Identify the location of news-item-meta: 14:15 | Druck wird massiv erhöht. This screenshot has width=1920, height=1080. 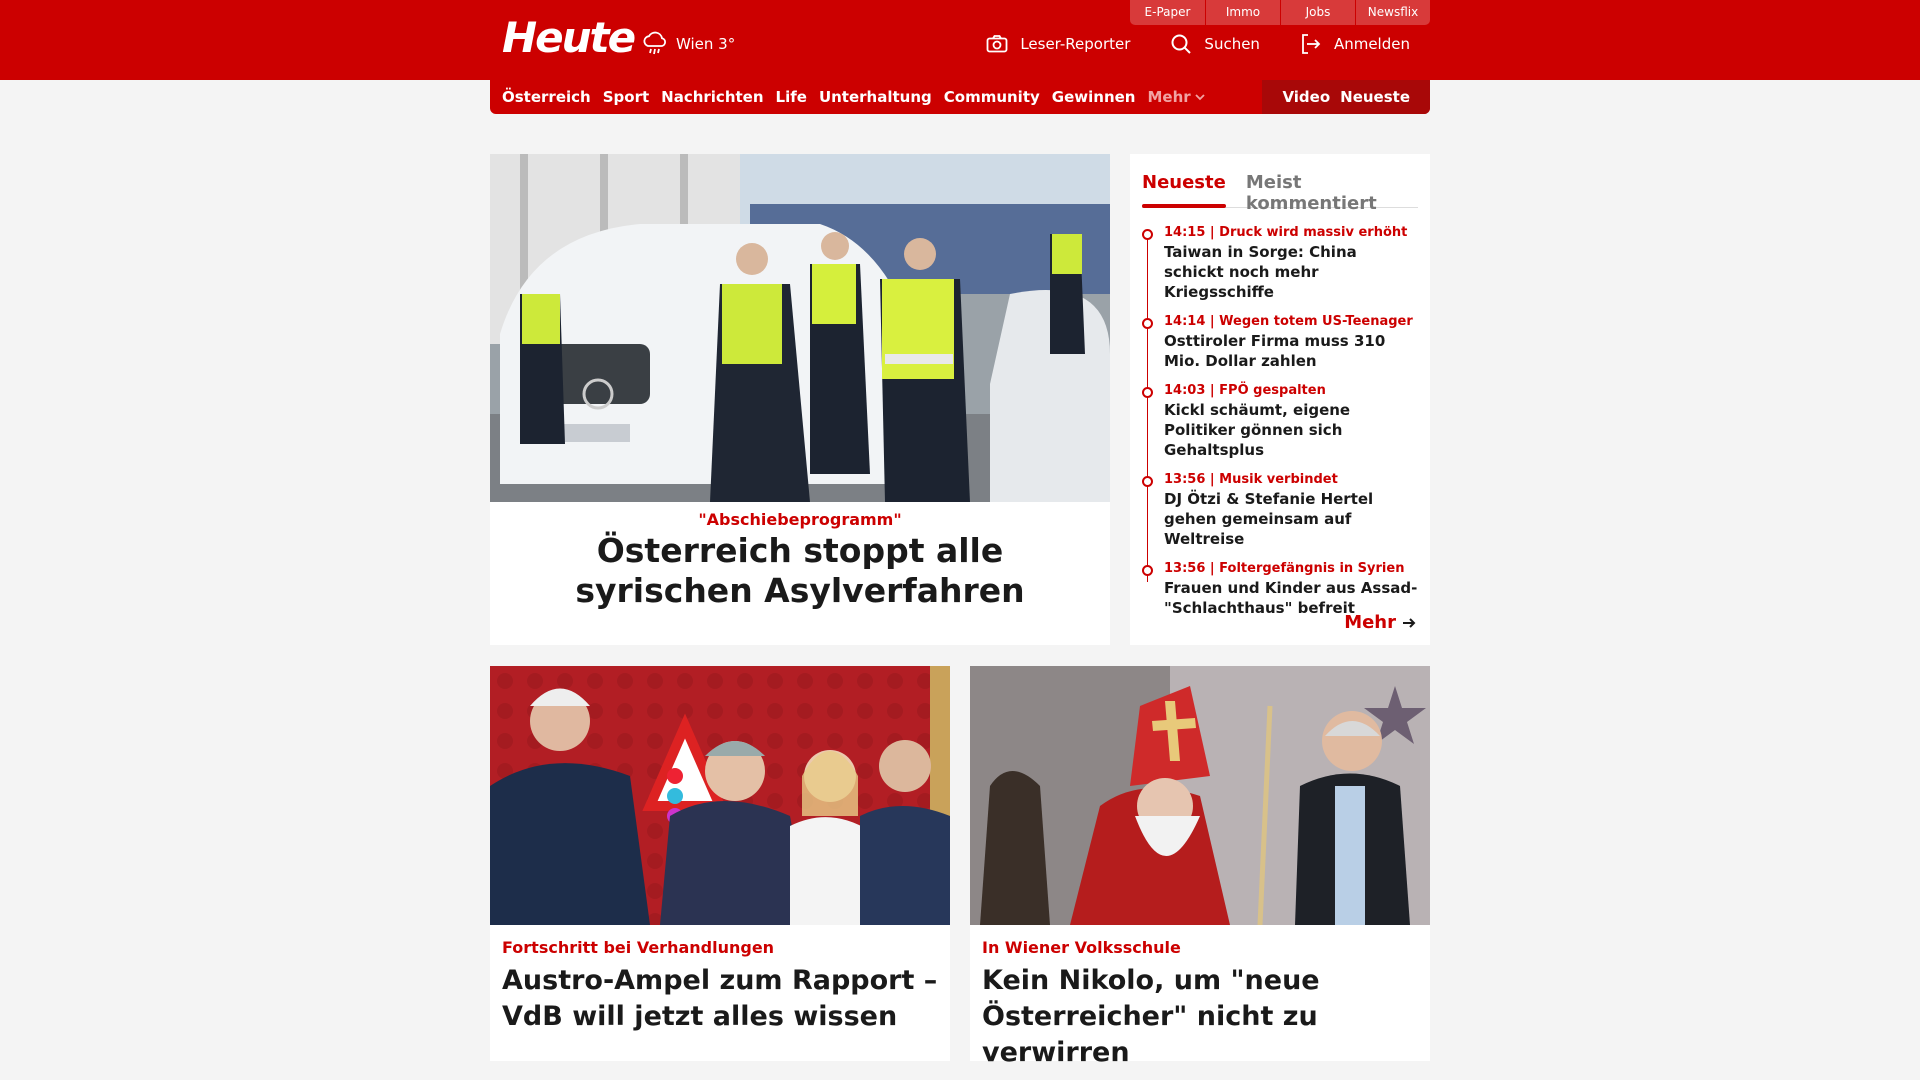
(1286, 232).